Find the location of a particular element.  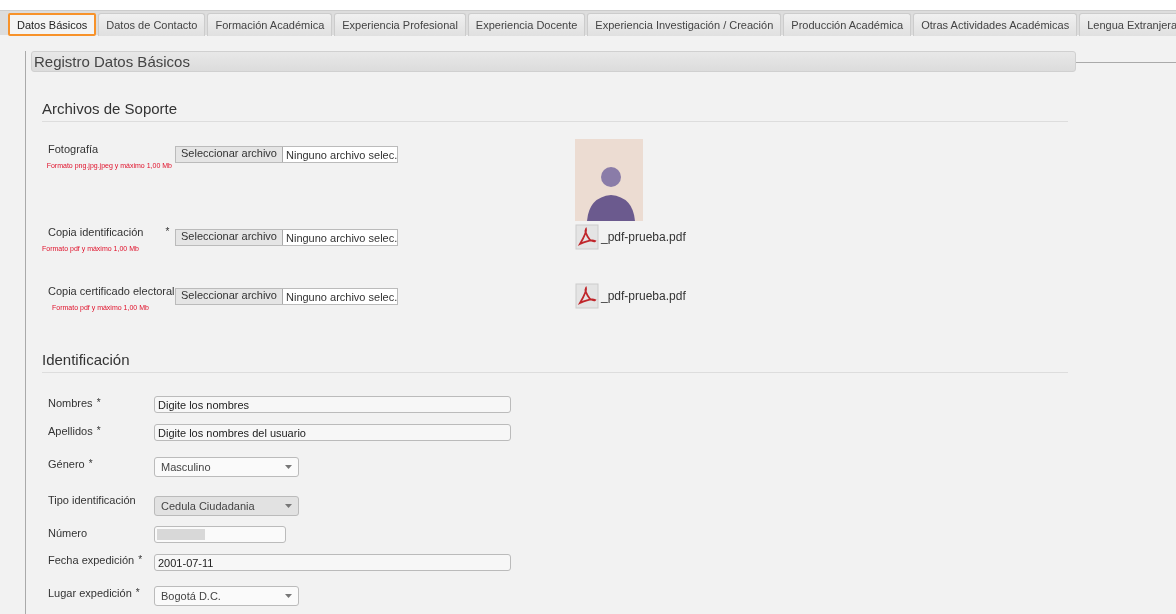

field-label: Nombres is located at coordinates (70, 403).